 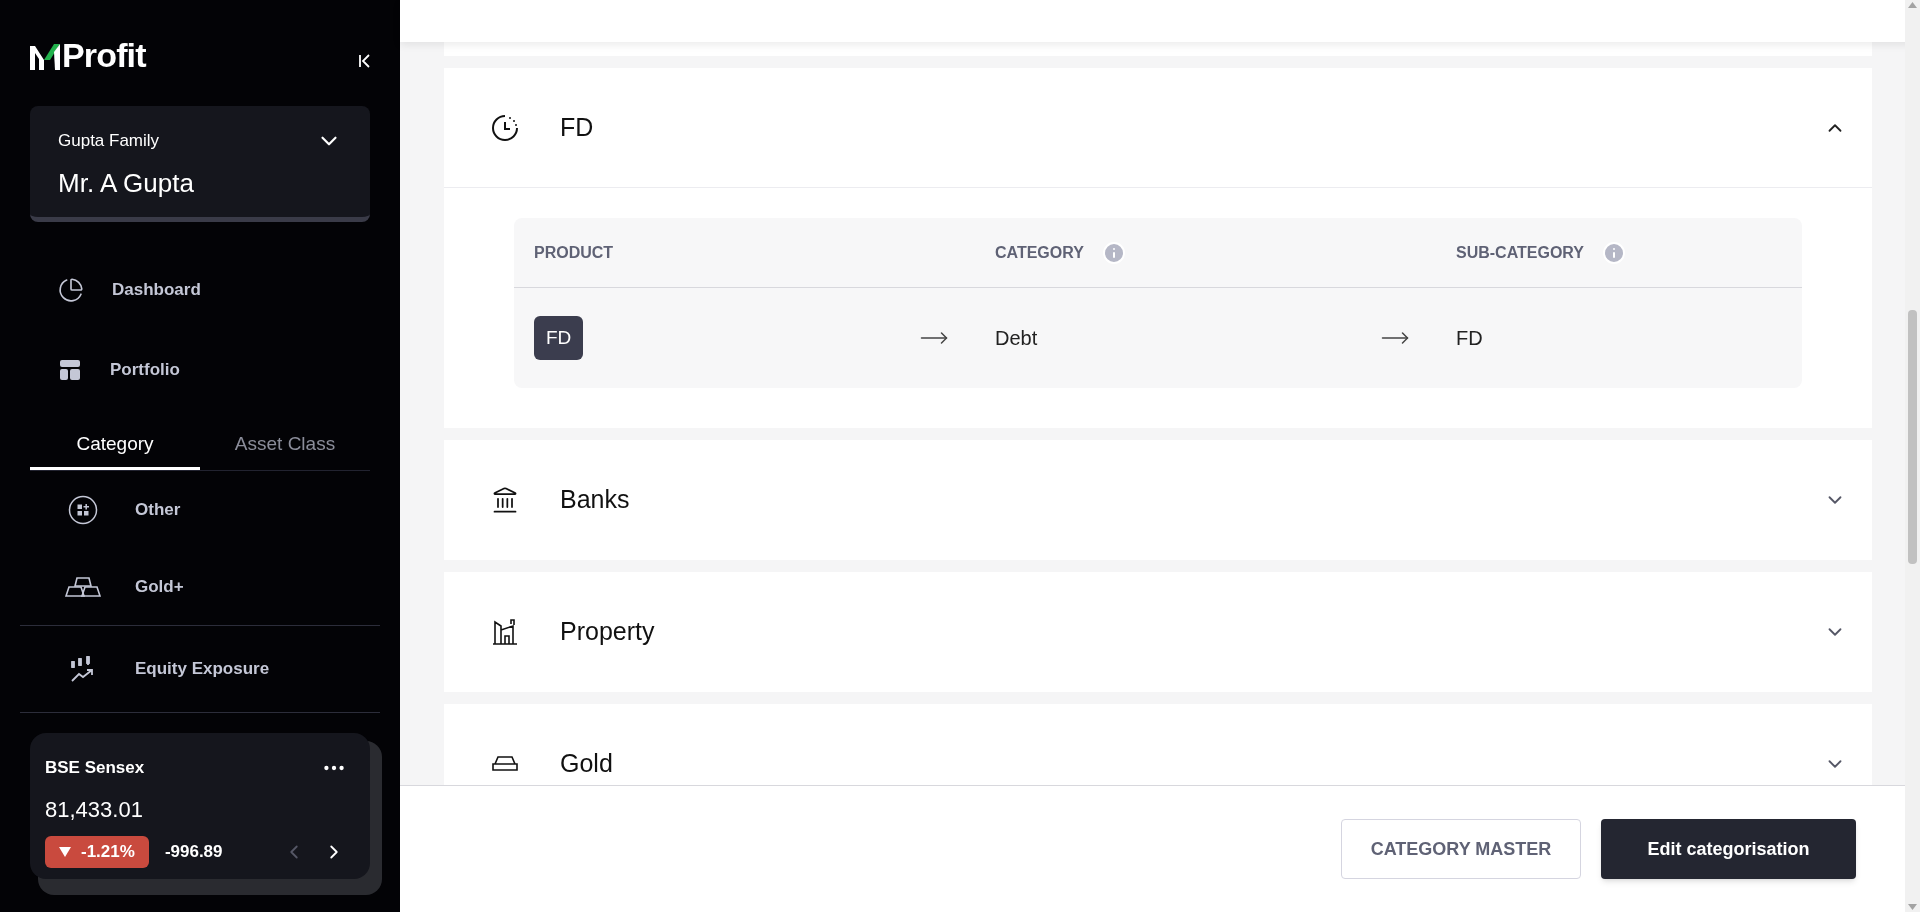 I want to click on bullion-bars-icon, so click(x=83, y=586).